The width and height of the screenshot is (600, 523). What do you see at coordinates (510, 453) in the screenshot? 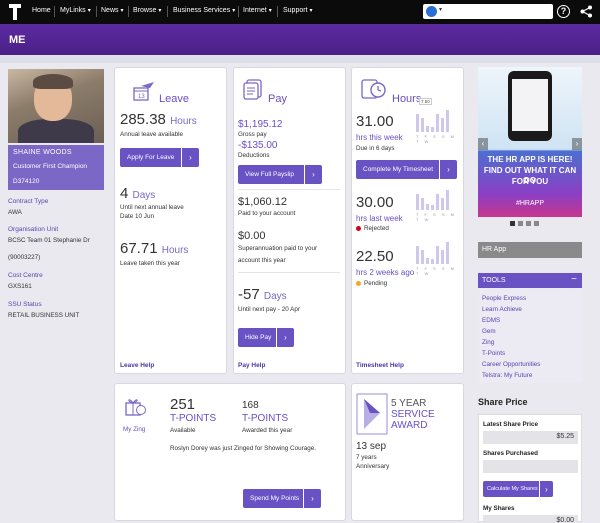
I see `shares-purchased-label: Shares Purchased` at bounding box center [510, 453].